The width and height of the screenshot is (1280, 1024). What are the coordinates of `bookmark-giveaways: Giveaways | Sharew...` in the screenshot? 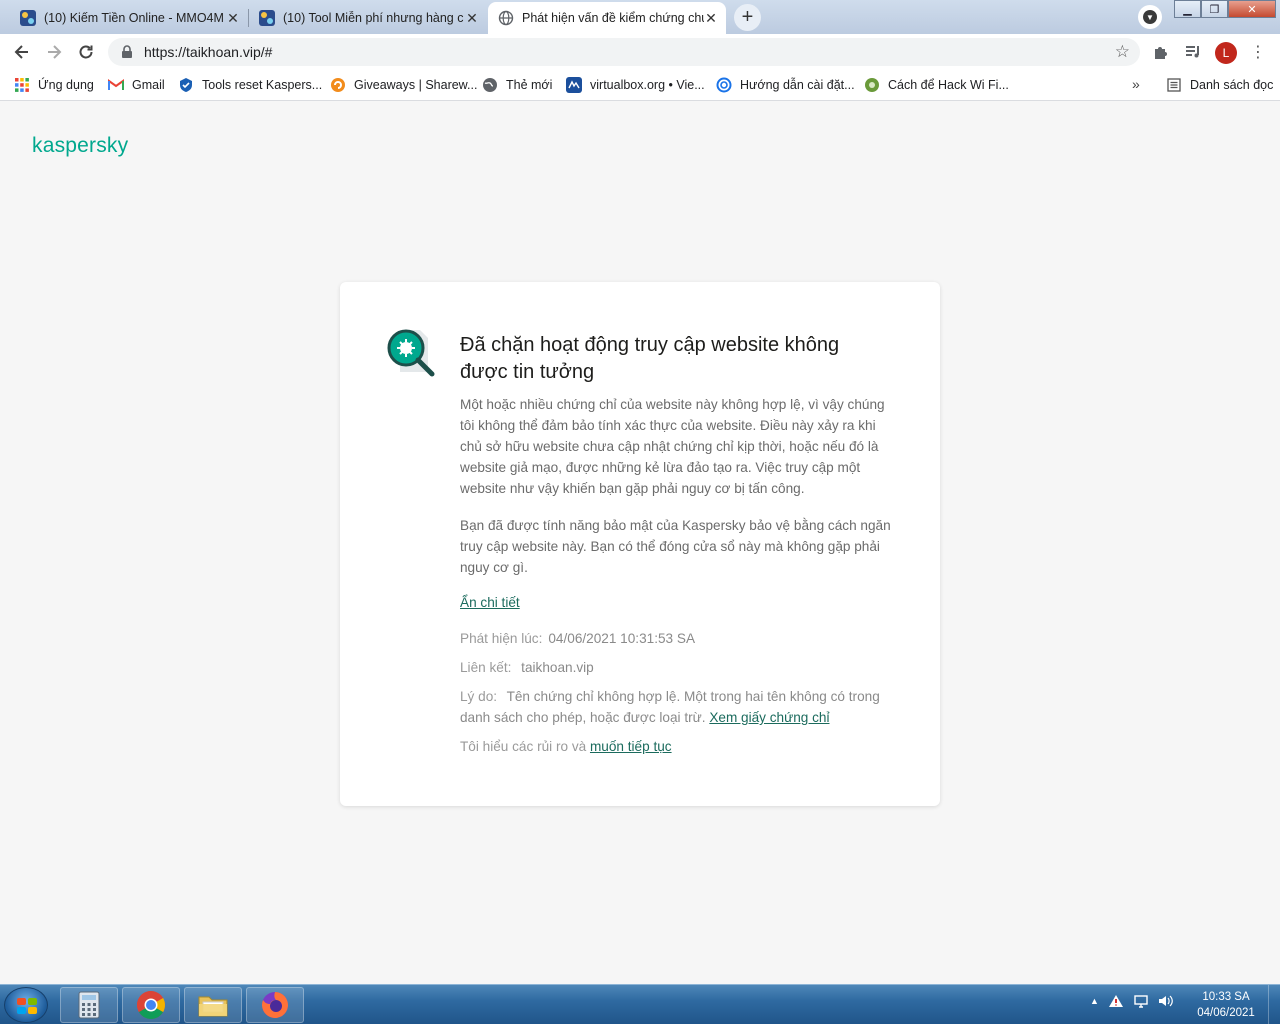 It's located at (403, 85).